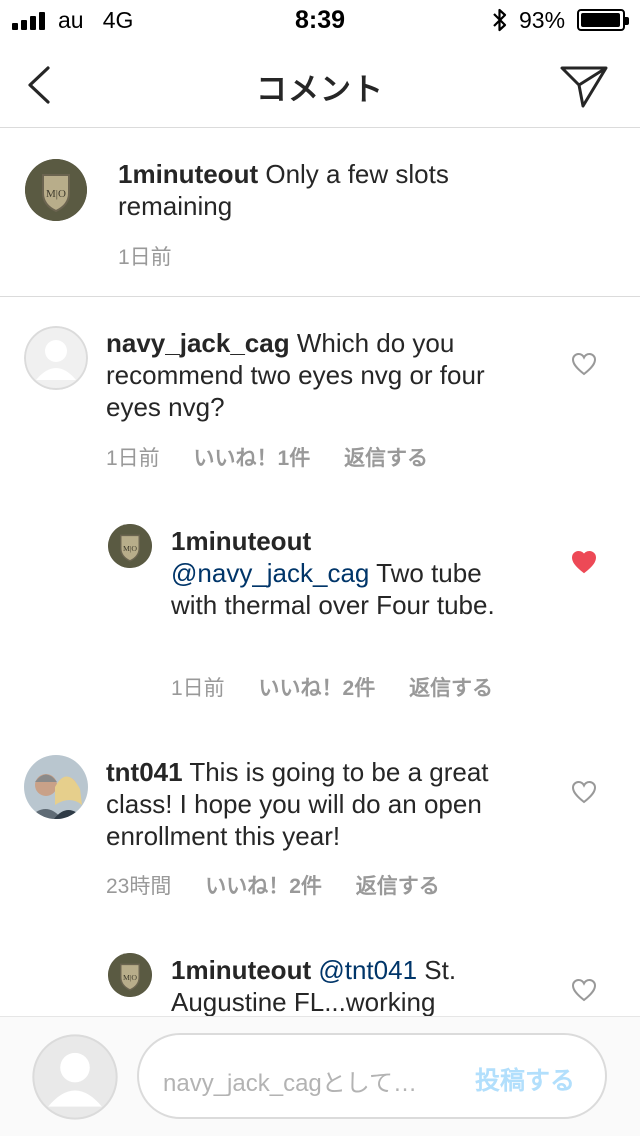  What do you see at coordinates (584, 562) in the screenshot?
I see `heart-filled-icon` at bounding box center [584, 562].